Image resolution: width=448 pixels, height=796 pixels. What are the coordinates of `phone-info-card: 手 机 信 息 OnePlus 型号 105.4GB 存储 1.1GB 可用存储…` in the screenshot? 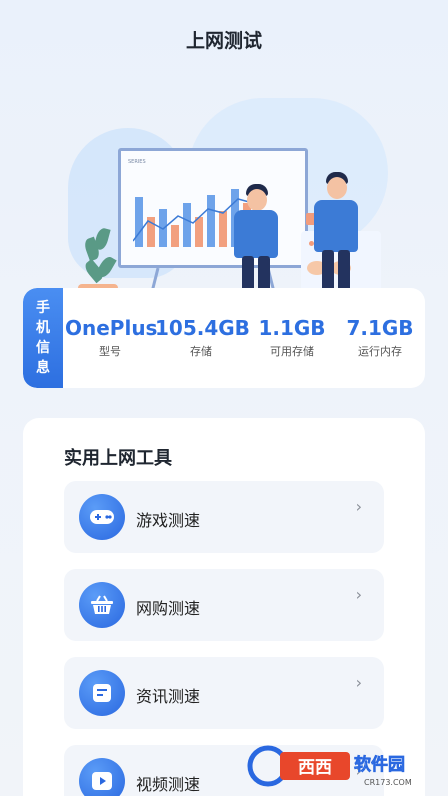 It's located at (224, 338).